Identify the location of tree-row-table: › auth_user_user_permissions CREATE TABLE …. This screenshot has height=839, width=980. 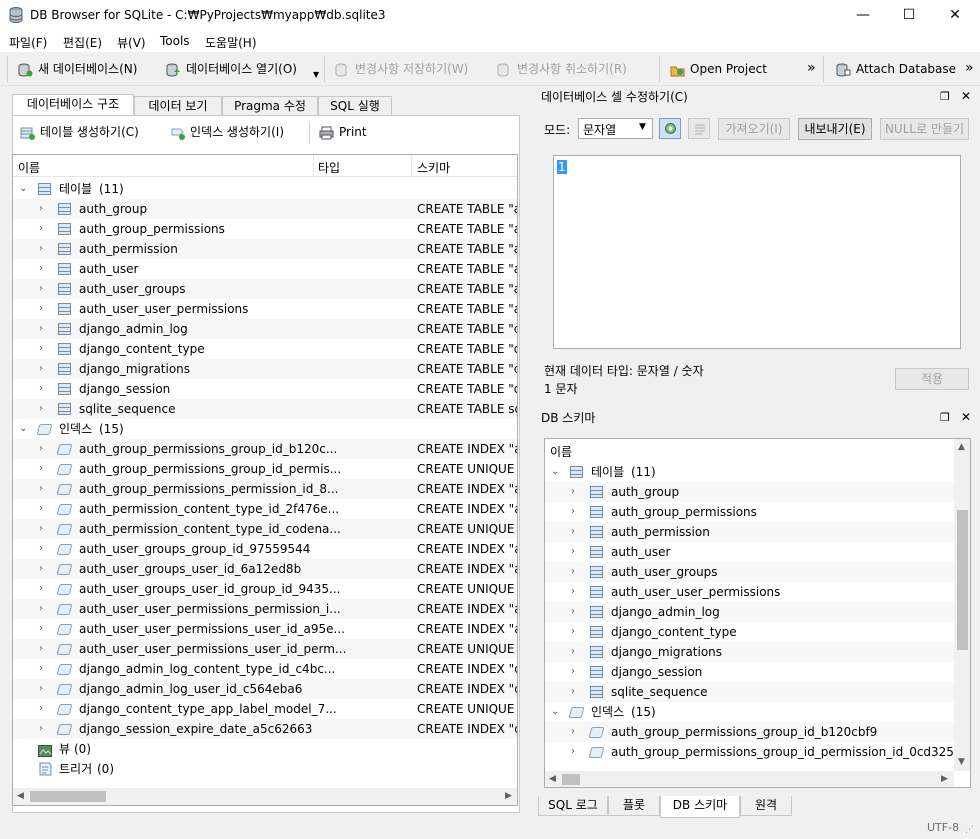
(265, 309).